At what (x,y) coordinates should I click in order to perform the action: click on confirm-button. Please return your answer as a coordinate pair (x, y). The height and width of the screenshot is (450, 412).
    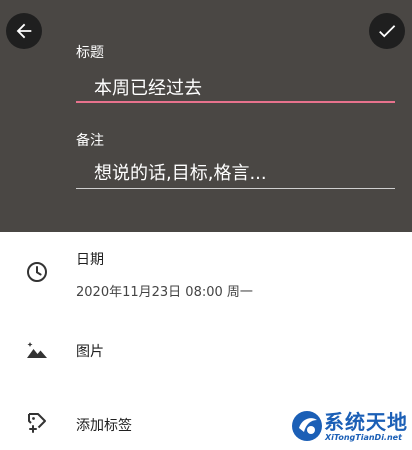
    Looking at the image, I should click on (387, 31).